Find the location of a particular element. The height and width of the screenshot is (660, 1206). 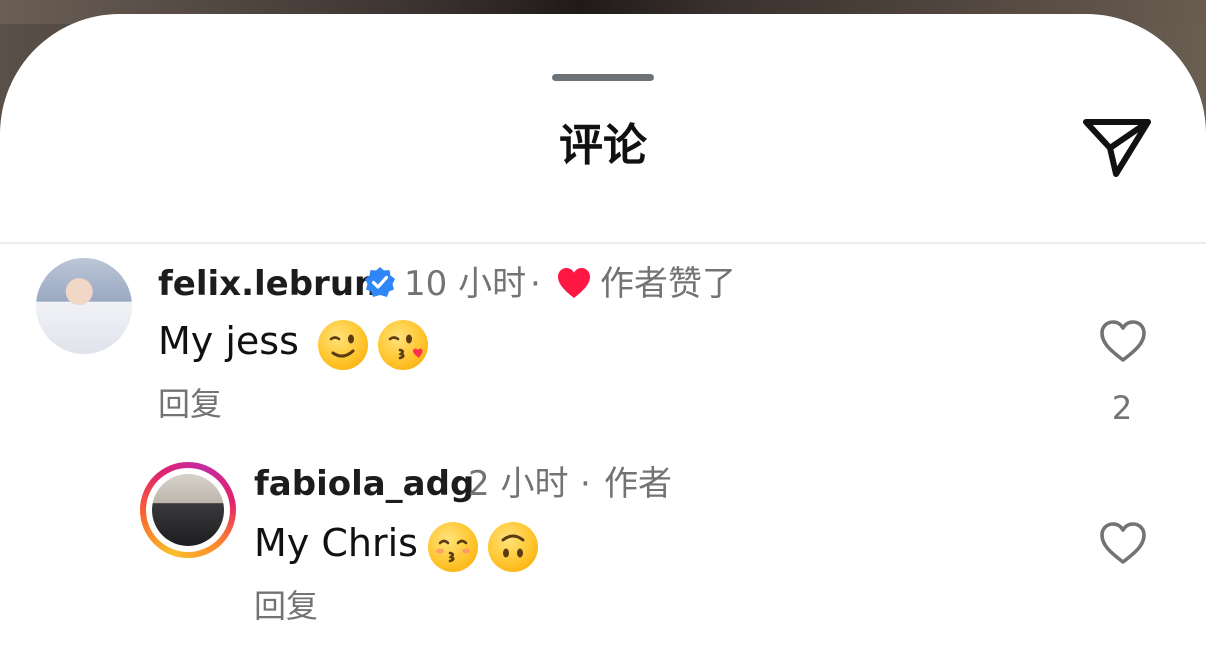

liked-by-author-label: 作者赞了 is located at coordinates (668, 284).